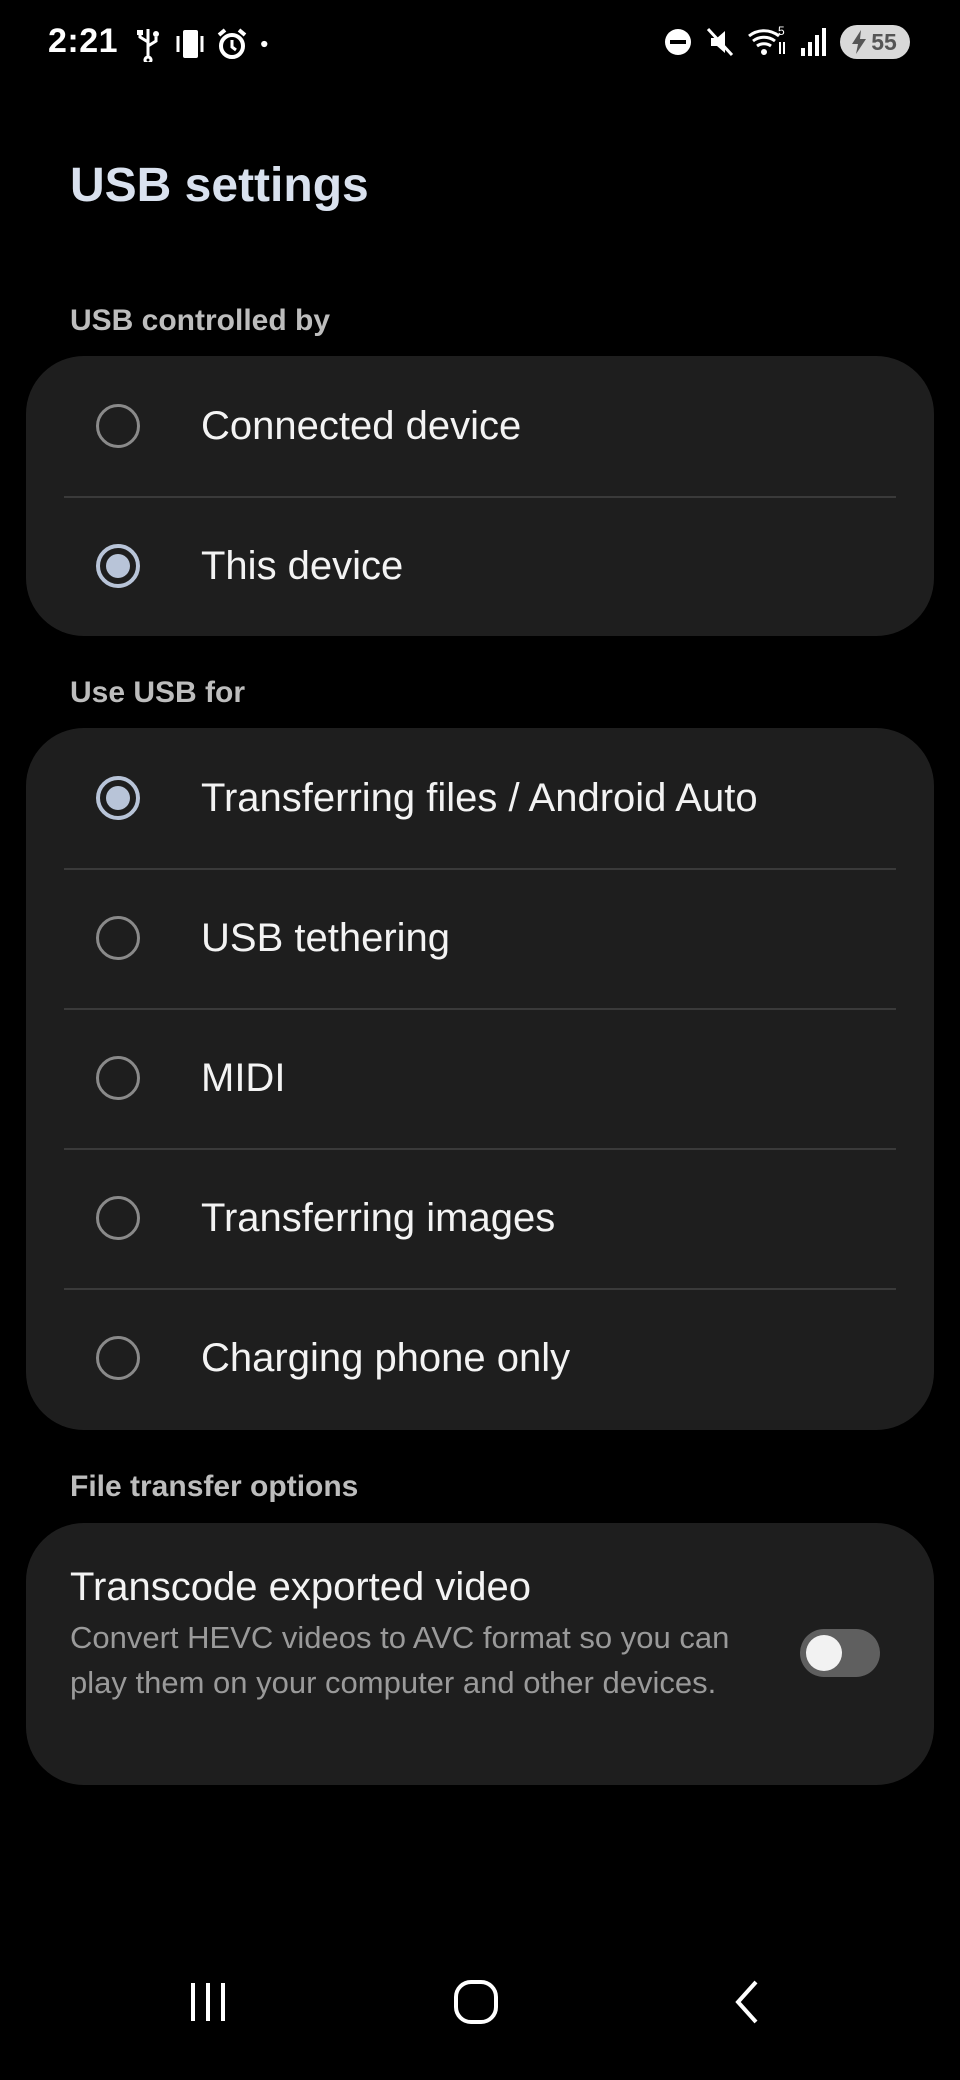  I want to click on status-bar: 2:21 5 55, so click(480, 45).